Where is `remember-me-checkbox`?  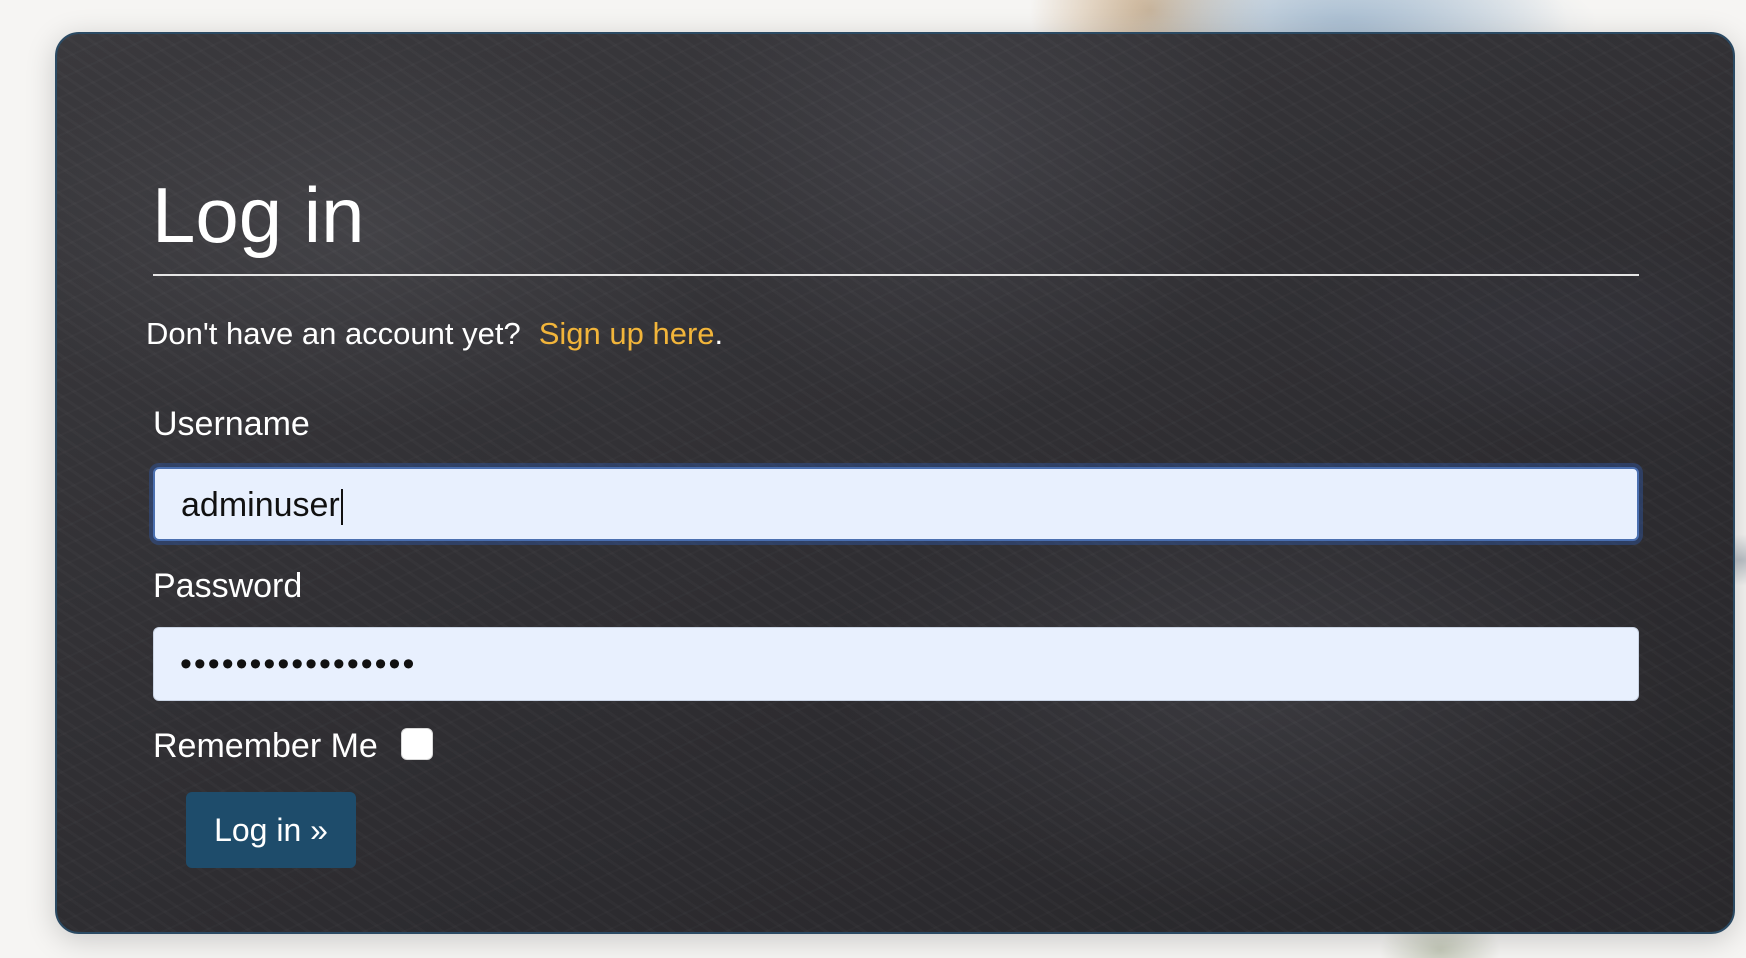
remember-me-checkbox is located at coordinates (417, 744).